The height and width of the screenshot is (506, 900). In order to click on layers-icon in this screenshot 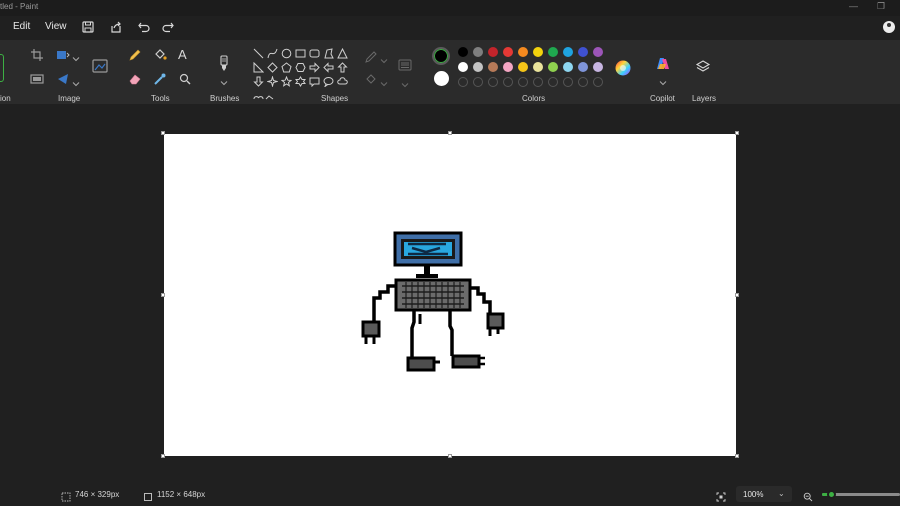, I will do `click(703, 67)`.